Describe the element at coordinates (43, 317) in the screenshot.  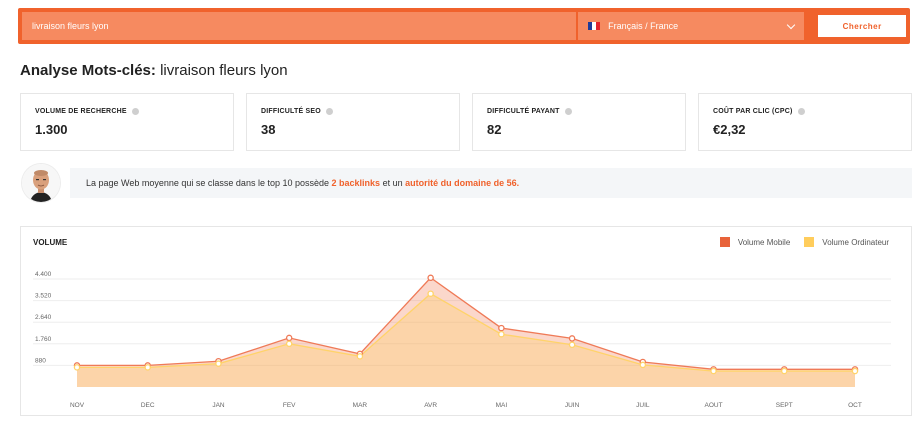
I see `y-tick-label: 2.640` at that location.